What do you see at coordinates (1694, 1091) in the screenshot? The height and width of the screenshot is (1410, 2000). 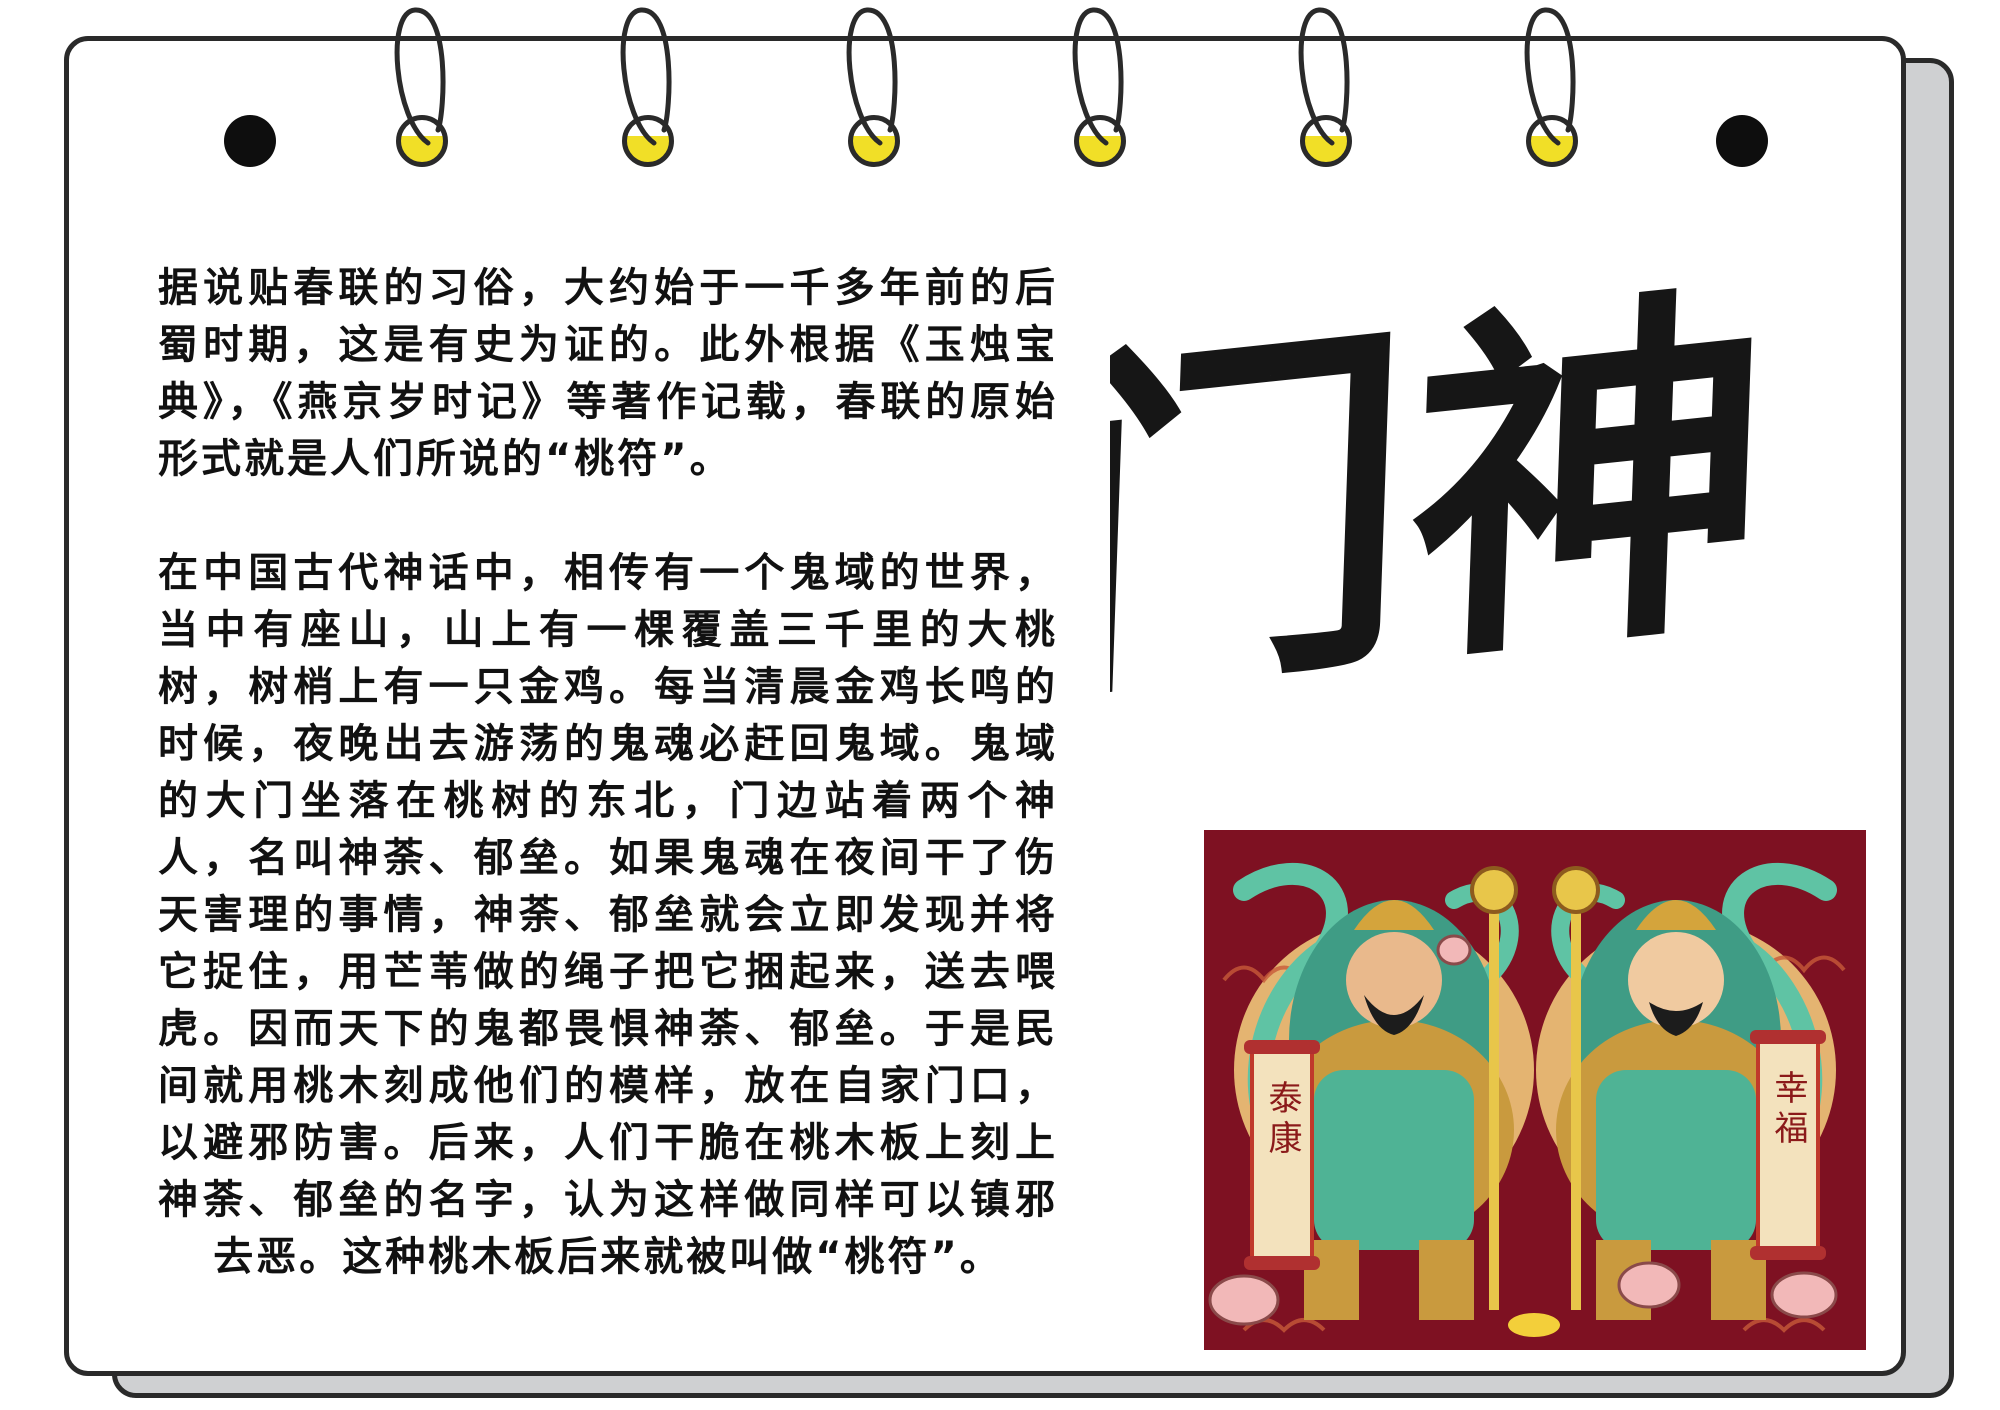 I see `right-door-god: 幸福` at bounding box center [1694, 1091].